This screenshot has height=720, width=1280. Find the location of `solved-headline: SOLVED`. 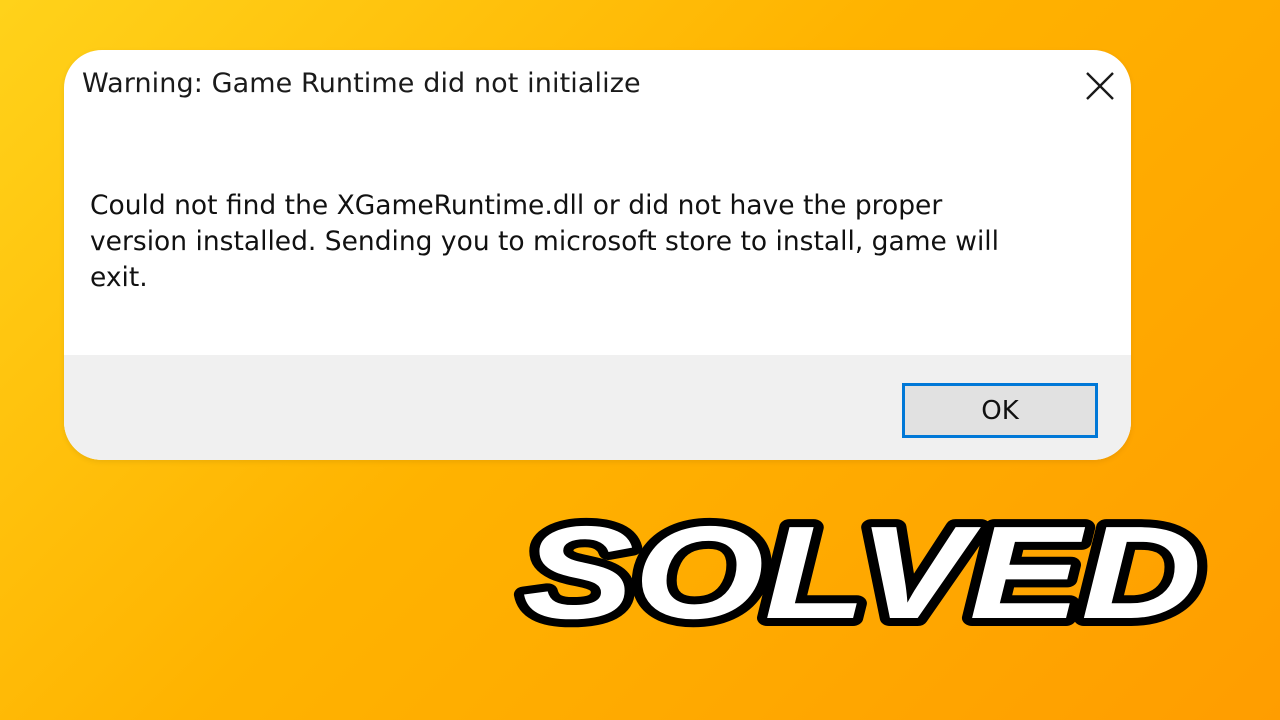

solved-headline: SOLVED is located at coordinates (862, 572).